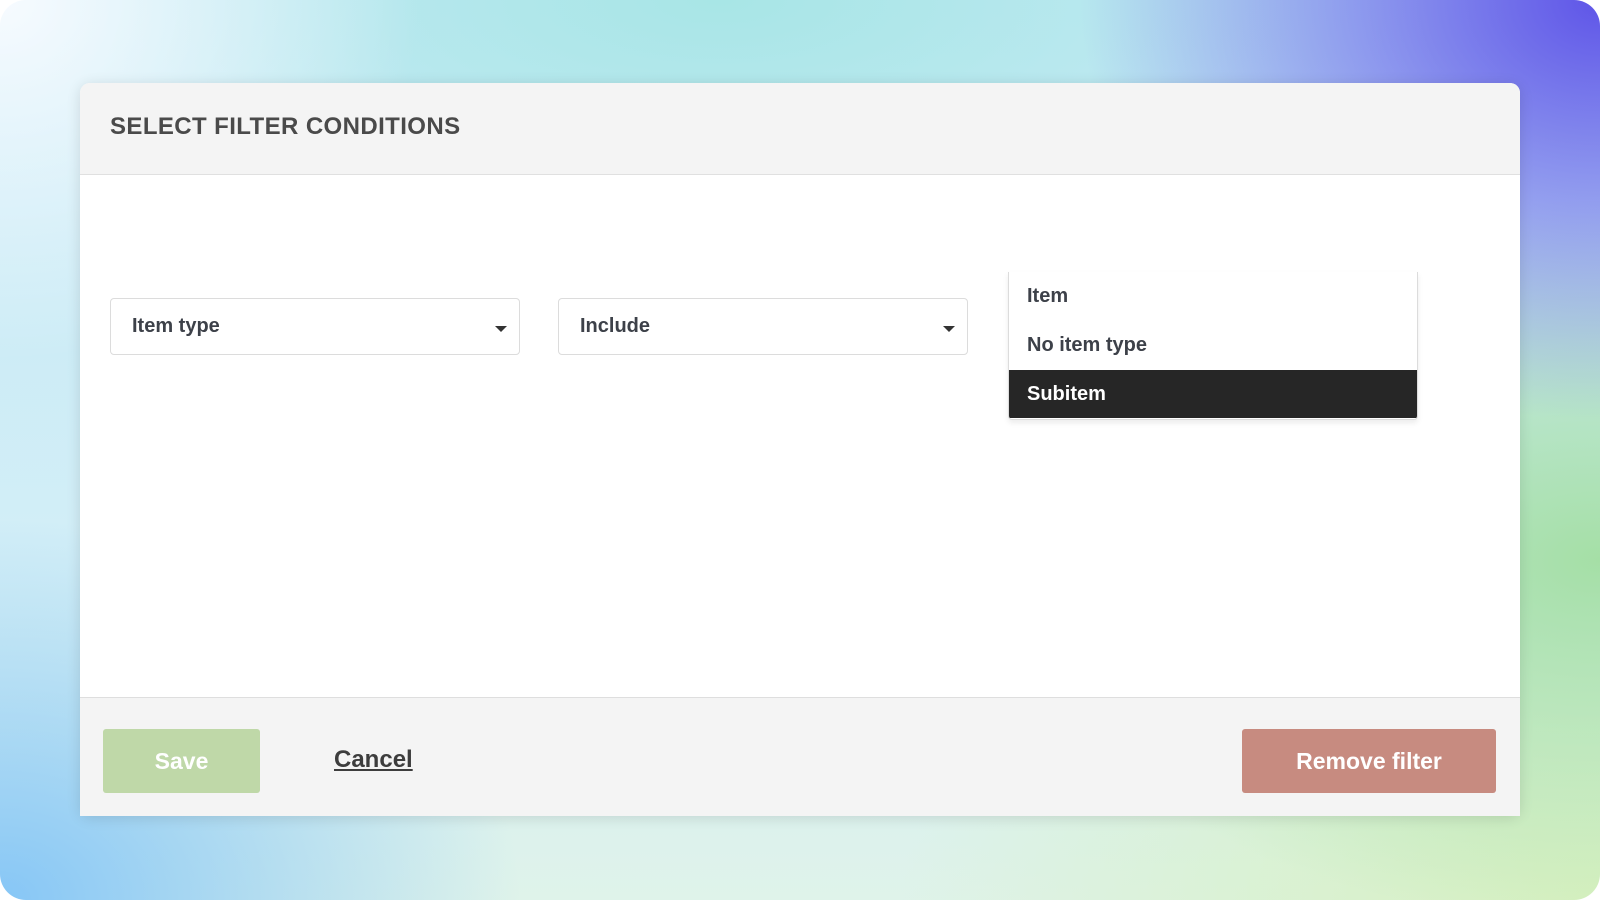  What do you see at coordinates (1087, 345) in the screenshot?
I see `option-label: No item type` at bounding box center [1087, 345].